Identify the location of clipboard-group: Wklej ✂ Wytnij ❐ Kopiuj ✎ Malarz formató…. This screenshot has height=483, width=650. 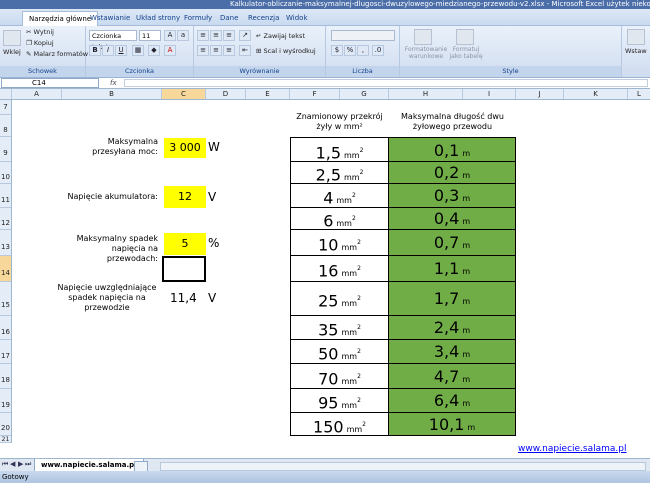
(44, 51).